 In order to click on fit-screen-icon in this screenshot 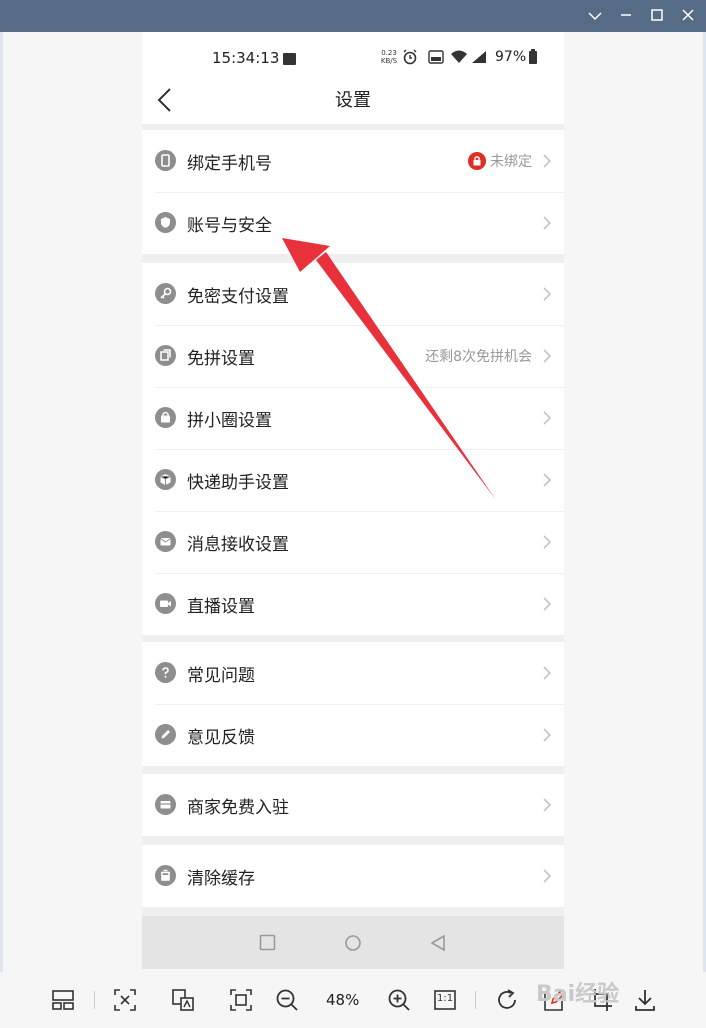, I will do `click(241, 1000)`.